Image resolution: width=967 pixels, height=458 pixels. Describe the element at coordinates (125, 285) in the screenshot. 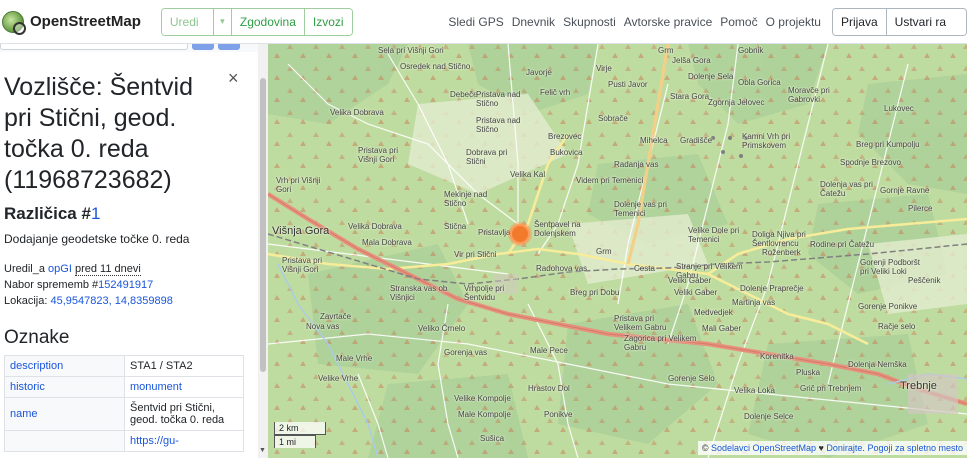

I see `changeset-link: 152491917` at that location.